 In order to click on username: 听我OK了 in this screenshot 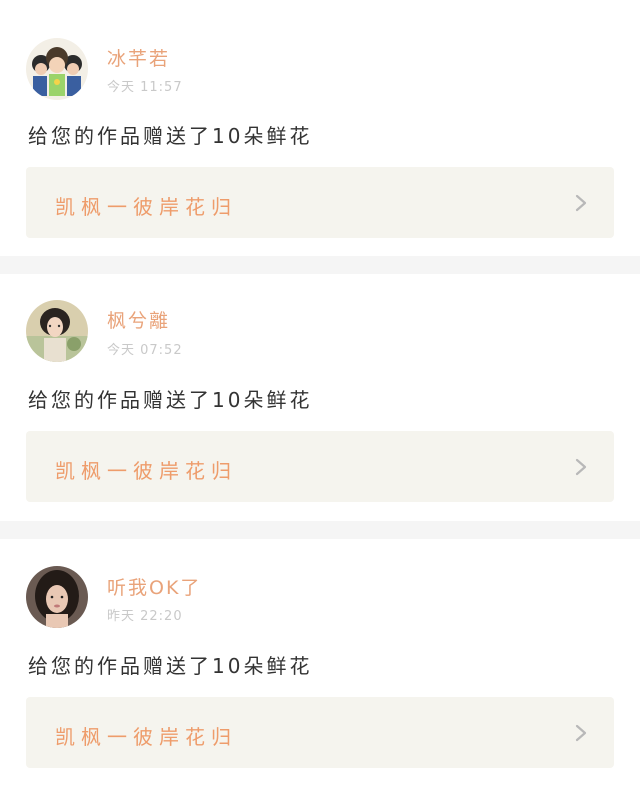, I will do `click(154, 586)`.